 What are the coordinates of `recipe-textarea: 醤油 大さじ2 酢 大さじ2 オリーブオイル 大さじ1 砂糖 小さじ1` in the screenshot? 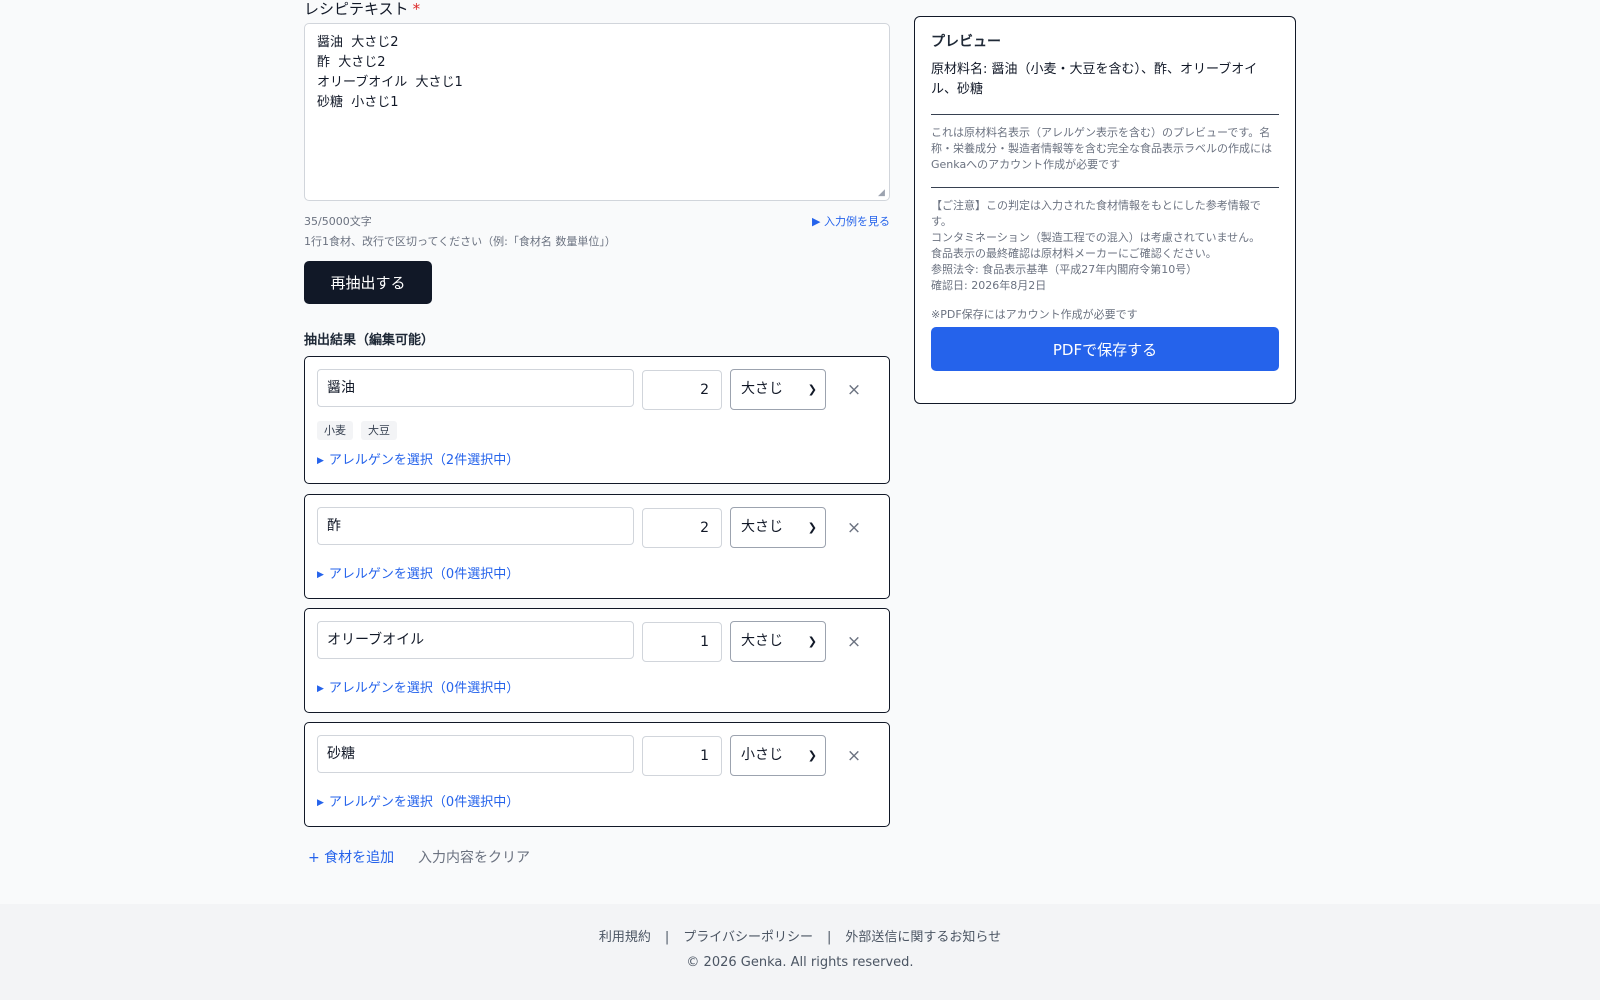 It's located at (597, 112).